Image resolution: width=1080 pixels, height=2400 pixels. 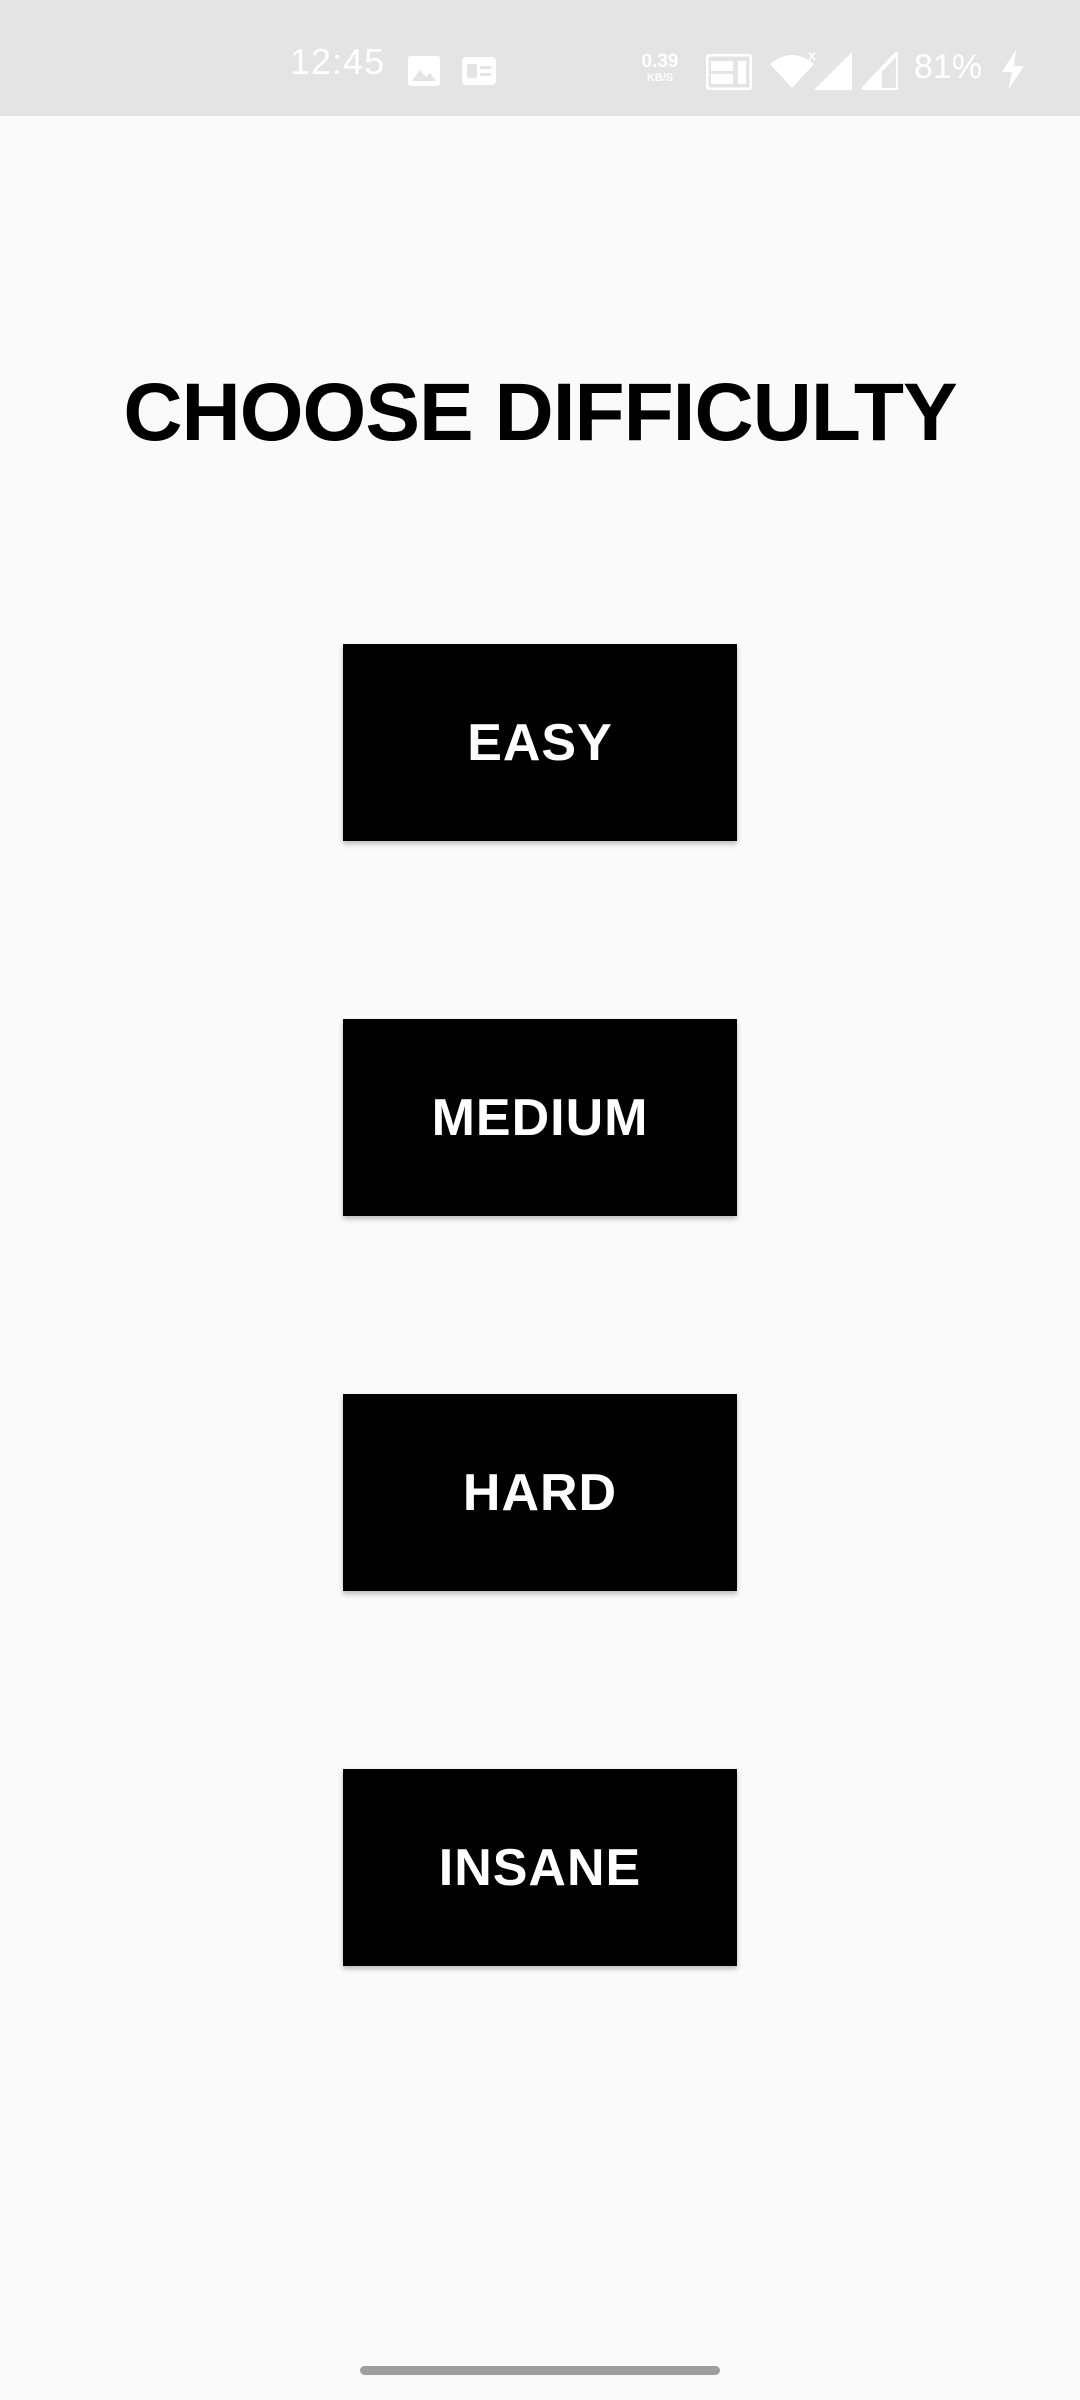 I want to click on network-speed: 0.39 KB/S, so click(x=660, y=67).